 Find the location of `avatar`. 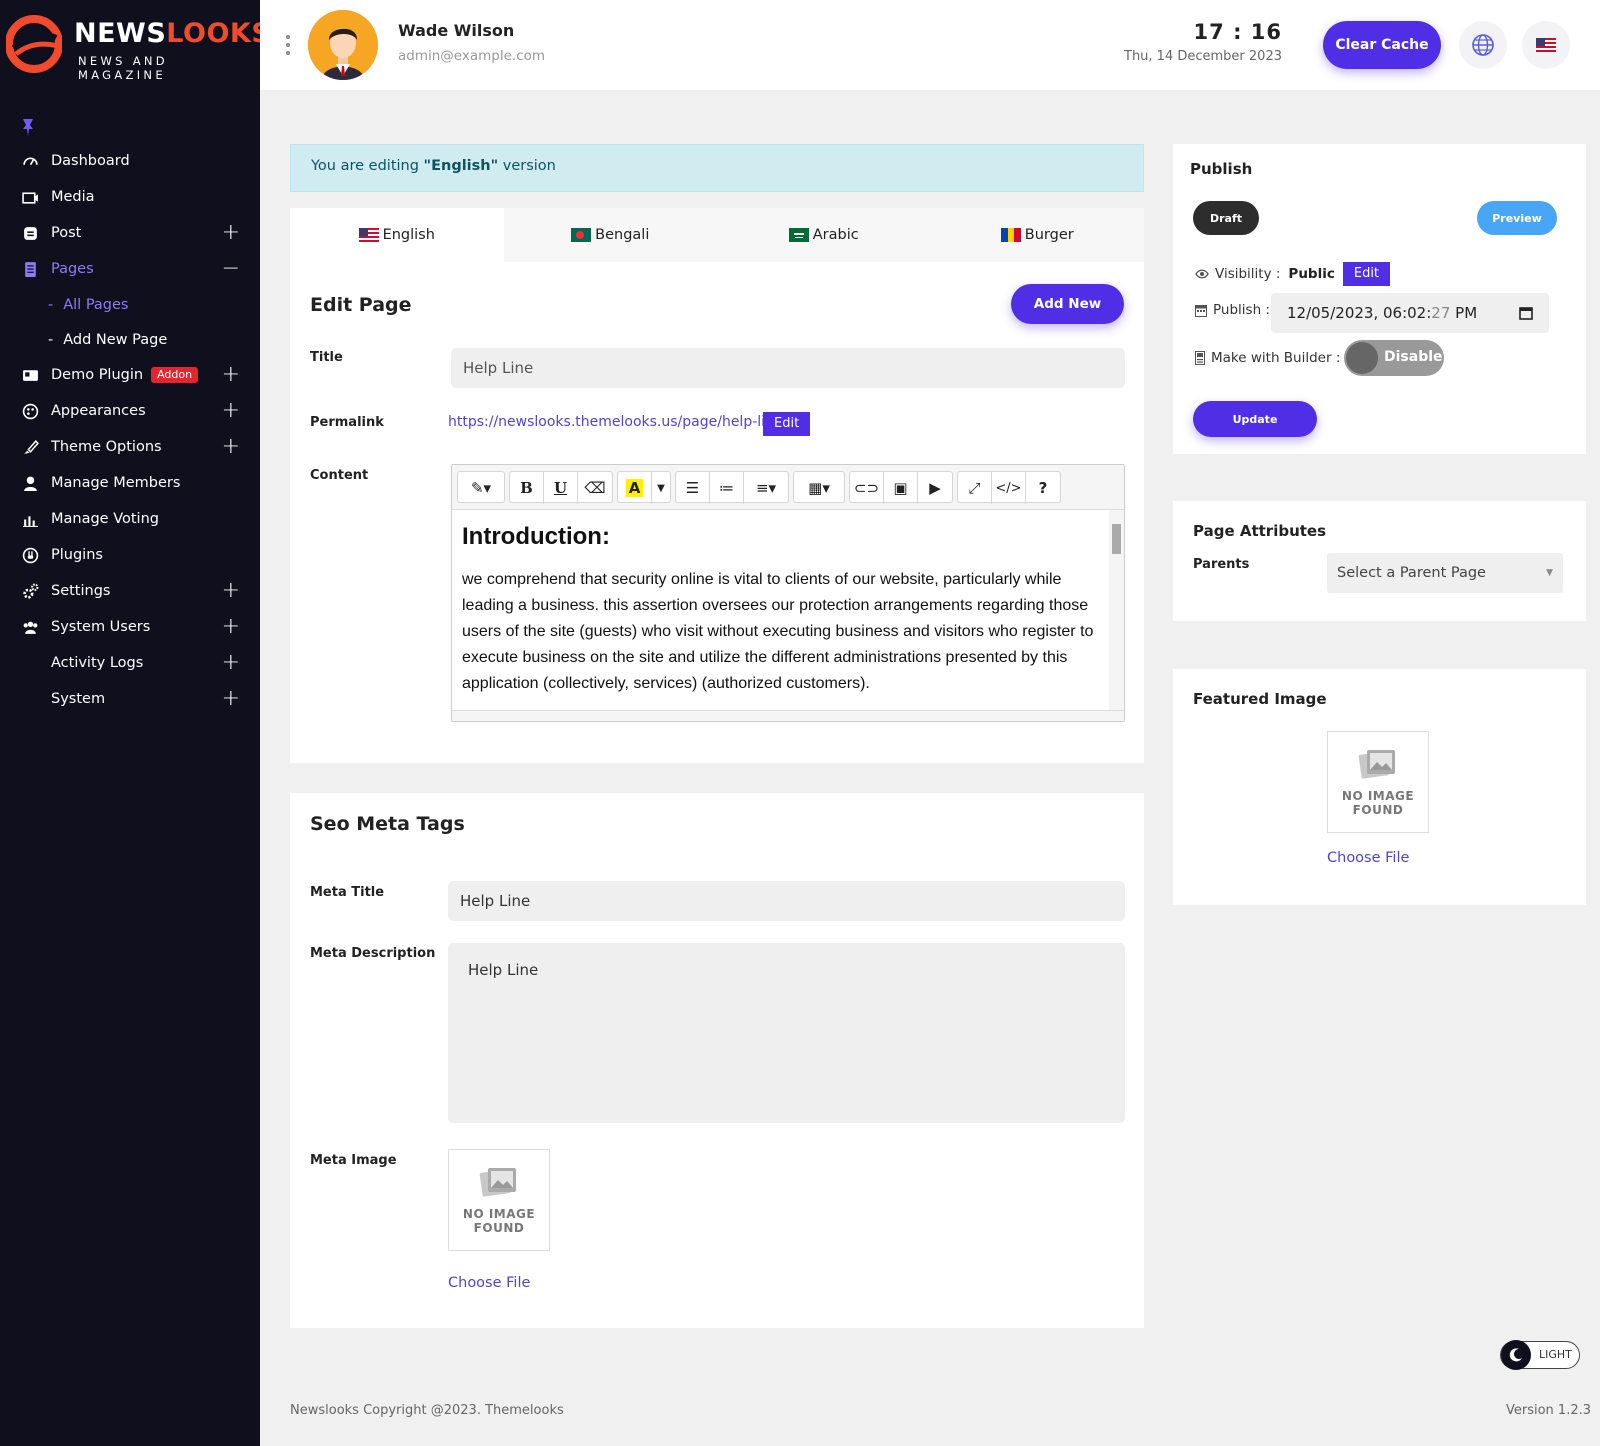

avatar is located at coordinates (343, 45).